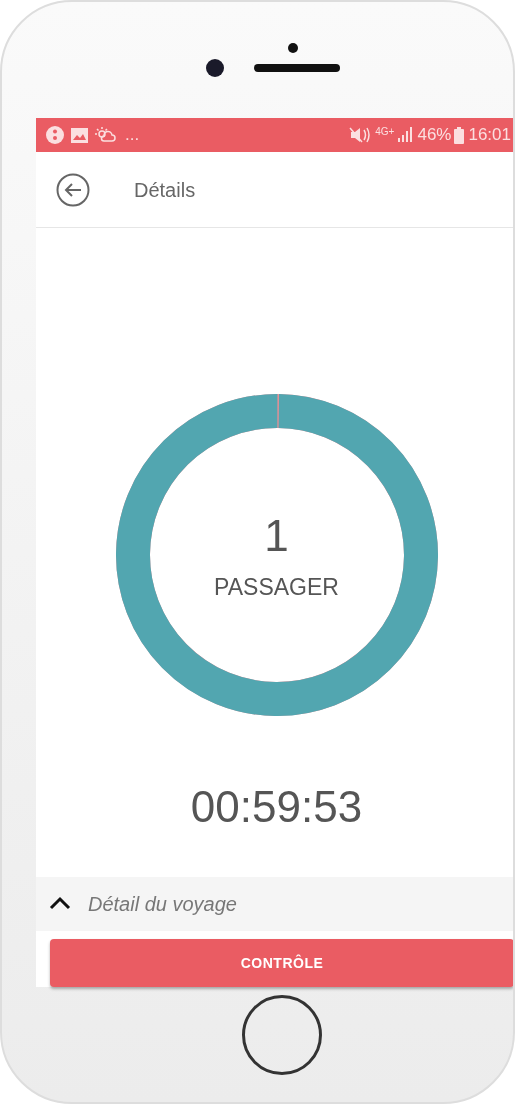 Image resolution: width=517 pixels, height=1110 pixels. I want to click on sensor-dot, so click(292, 48).